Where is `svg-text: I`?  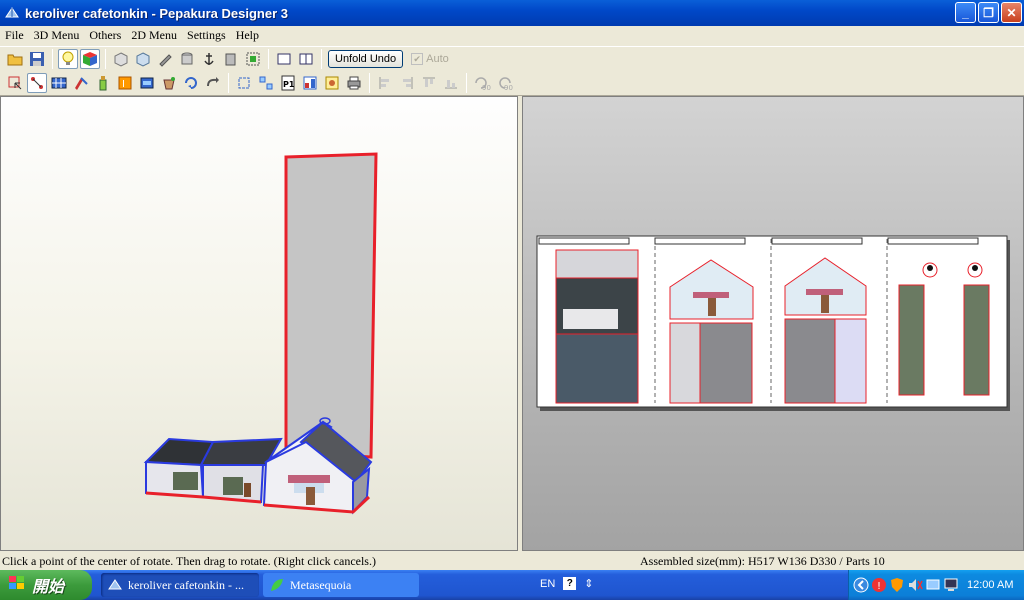
svg-text: I is located at coordinates (123, 84).